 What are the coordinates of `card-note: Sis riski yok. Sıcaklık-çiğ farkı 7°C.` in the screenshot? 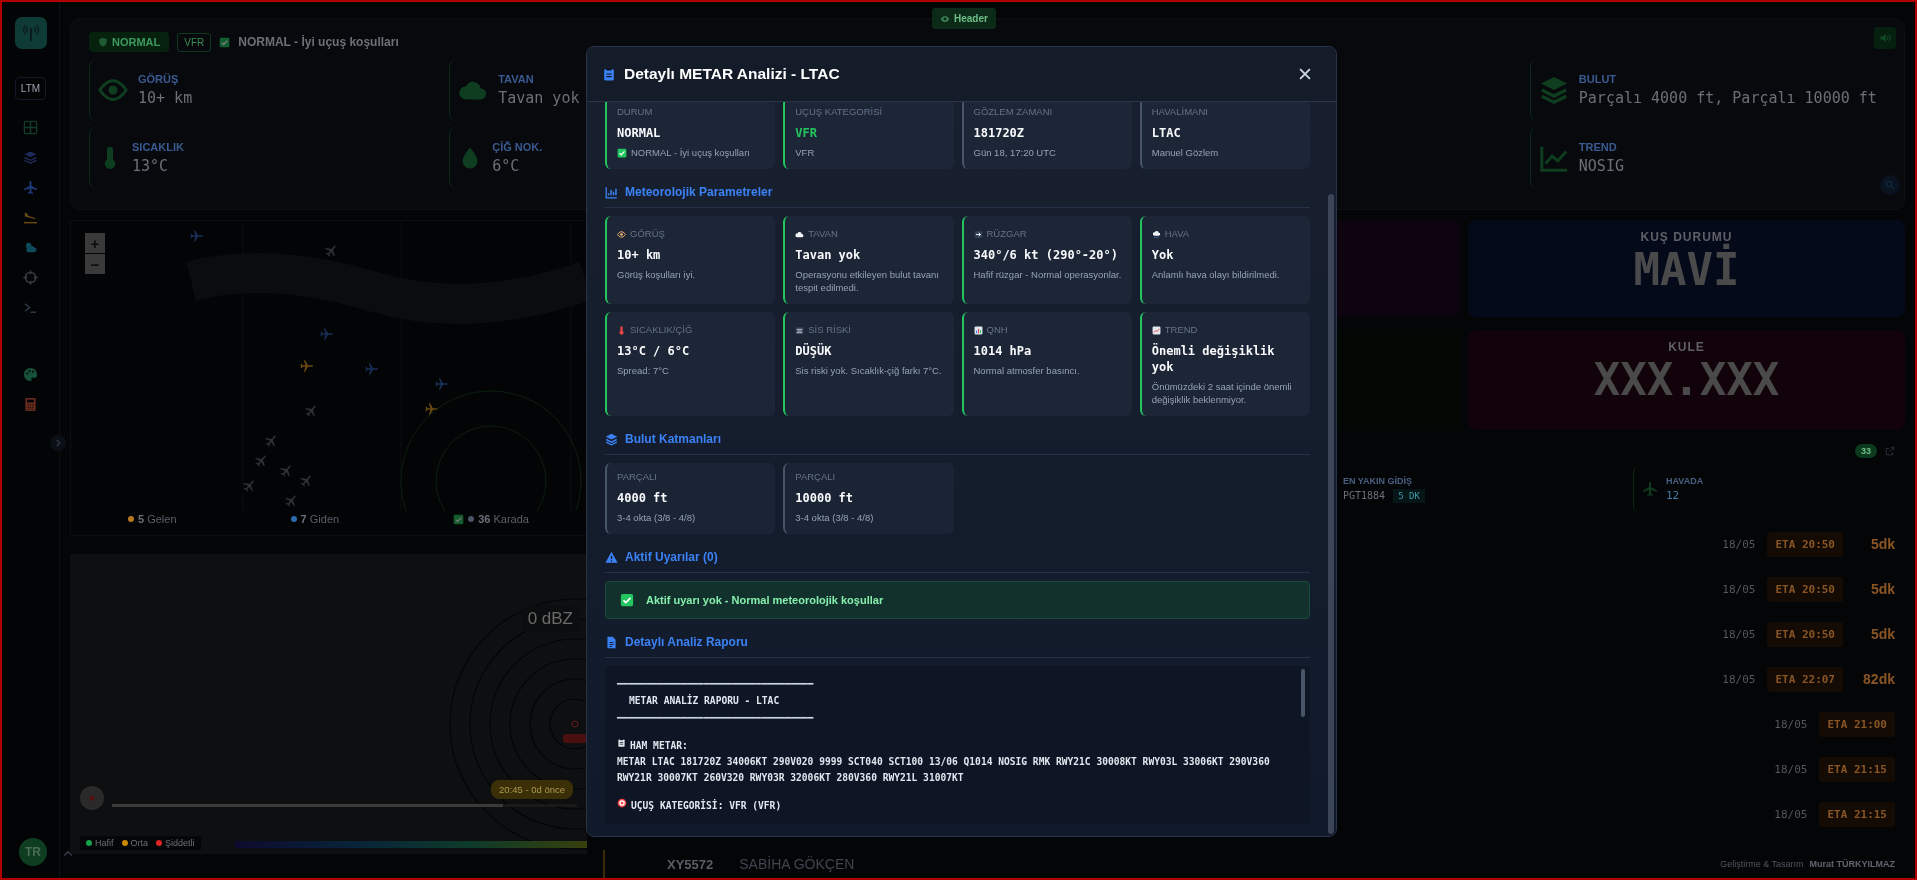 It's located at (869, 370).